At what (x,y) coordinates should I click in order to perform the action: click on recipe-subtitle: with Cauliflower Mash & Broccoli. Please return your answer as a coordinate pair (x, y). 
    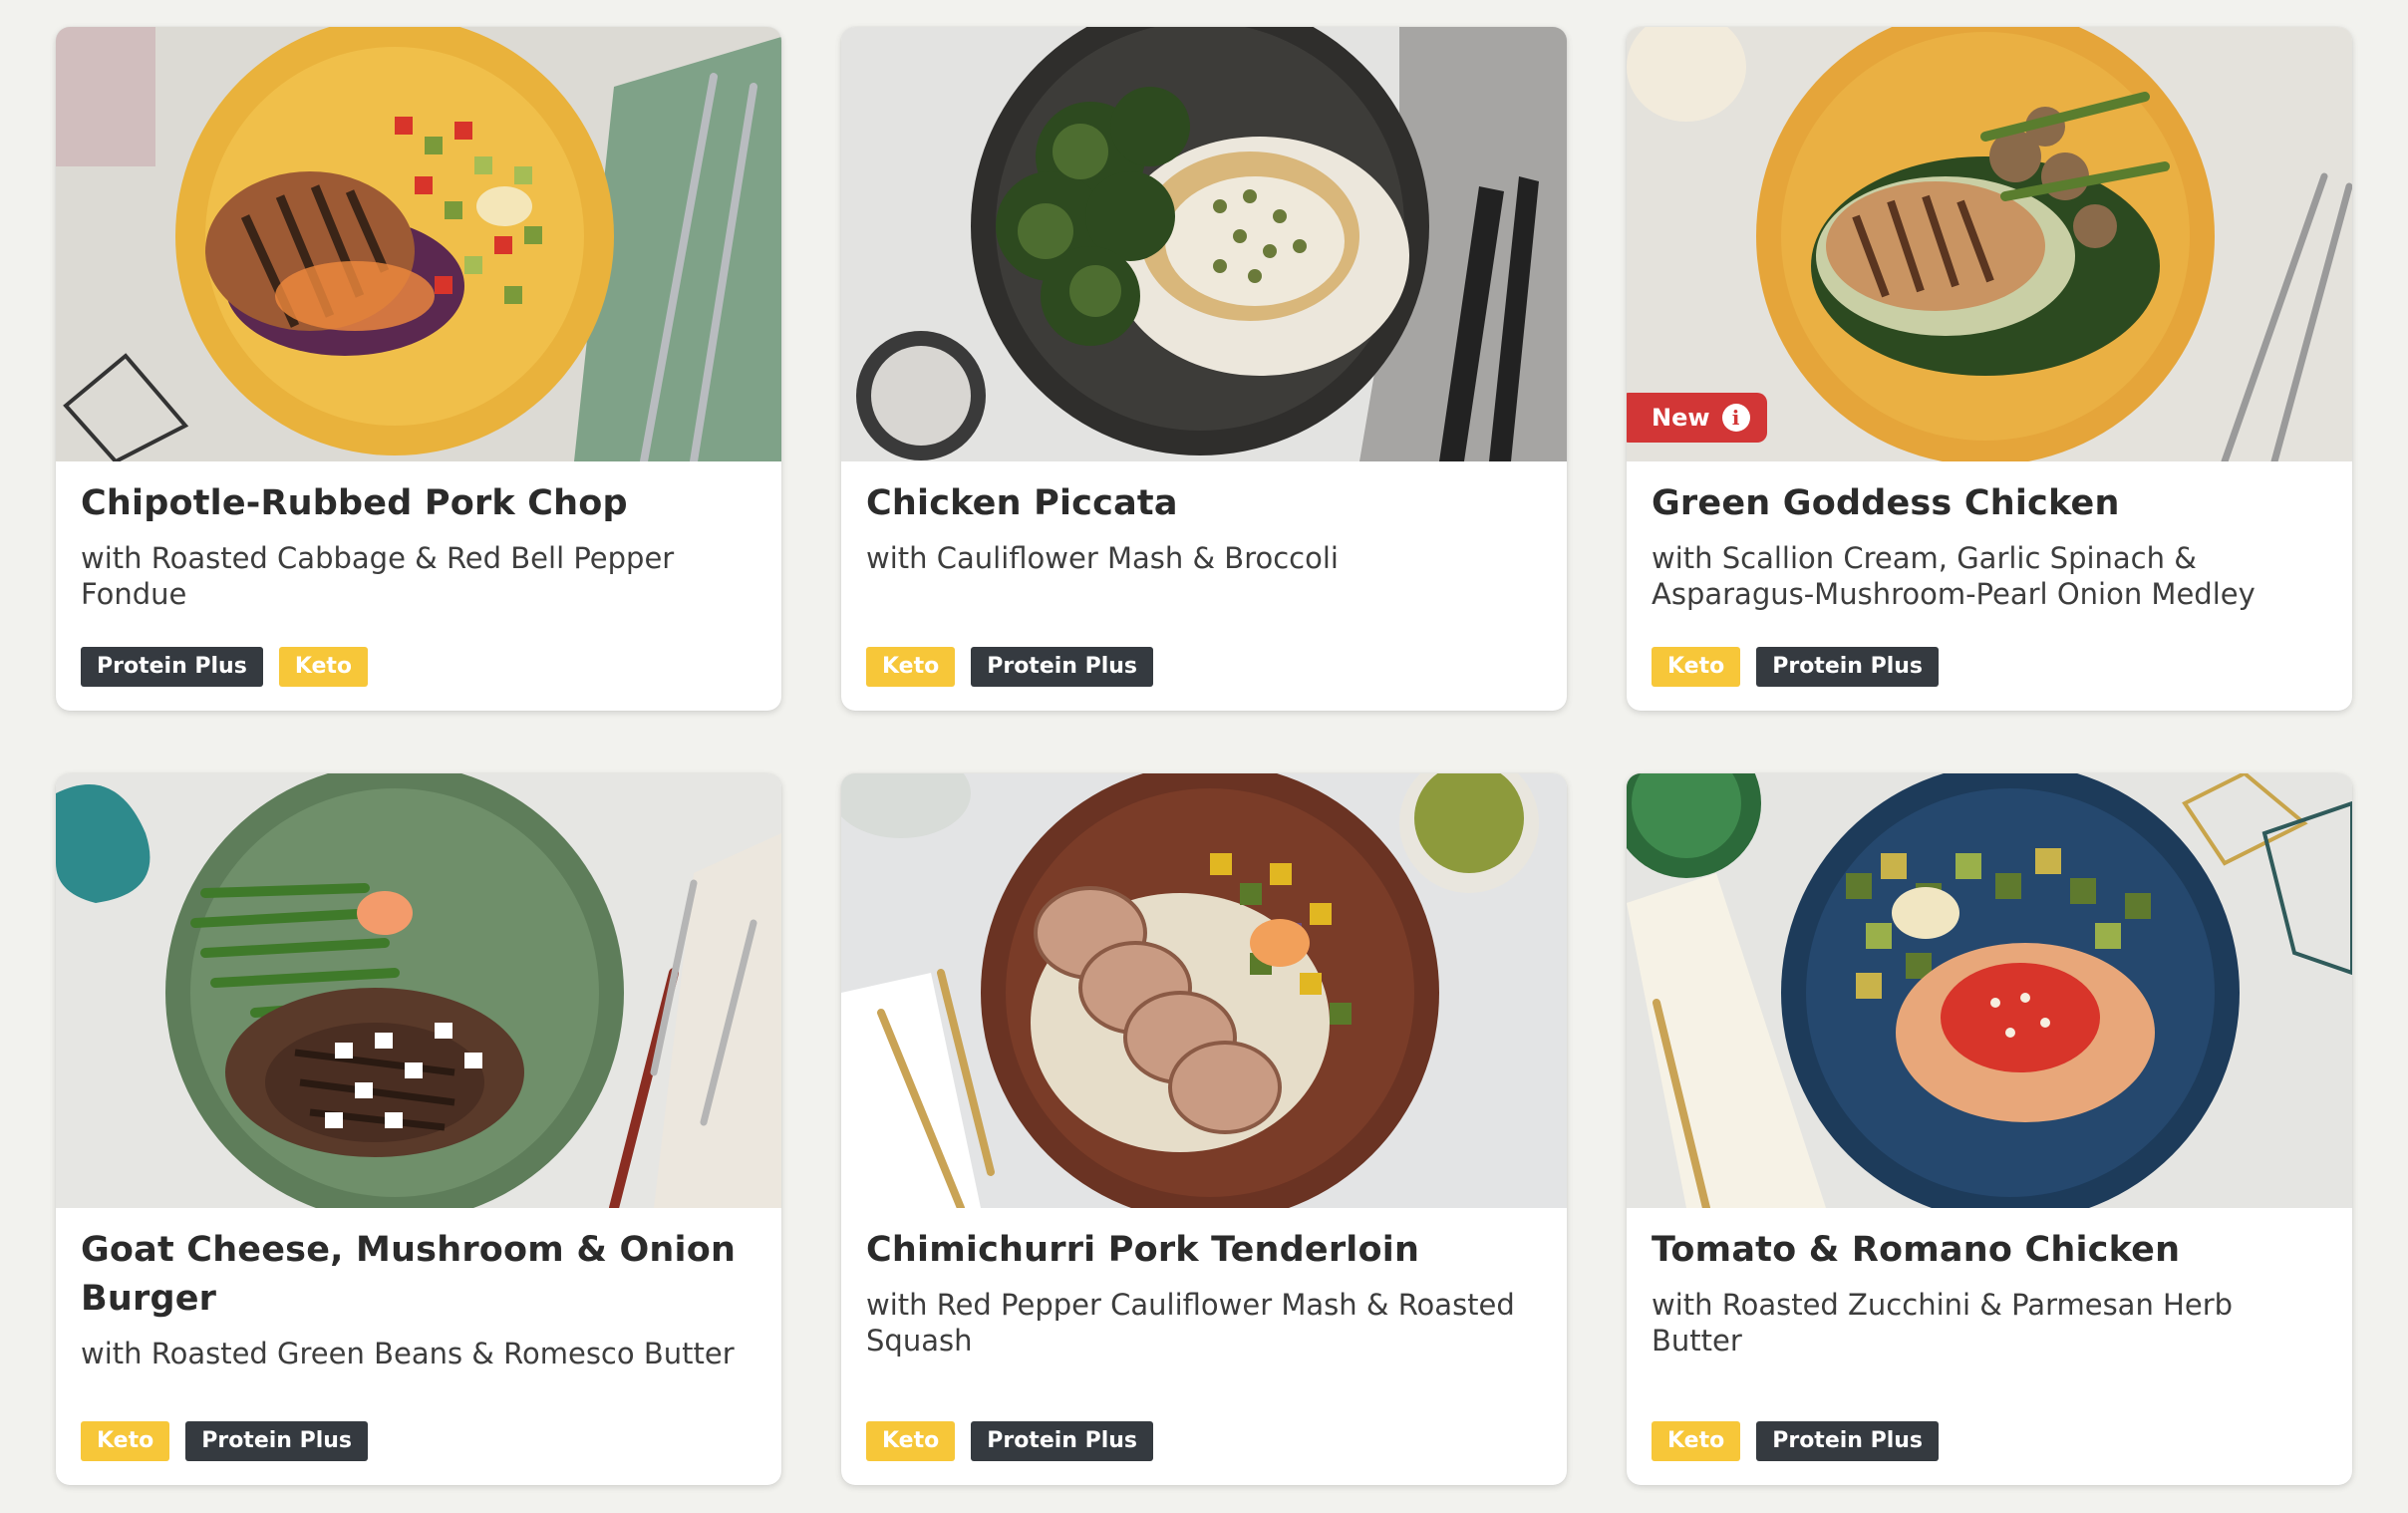
    Looking at the image, I should click on (1102, 558).